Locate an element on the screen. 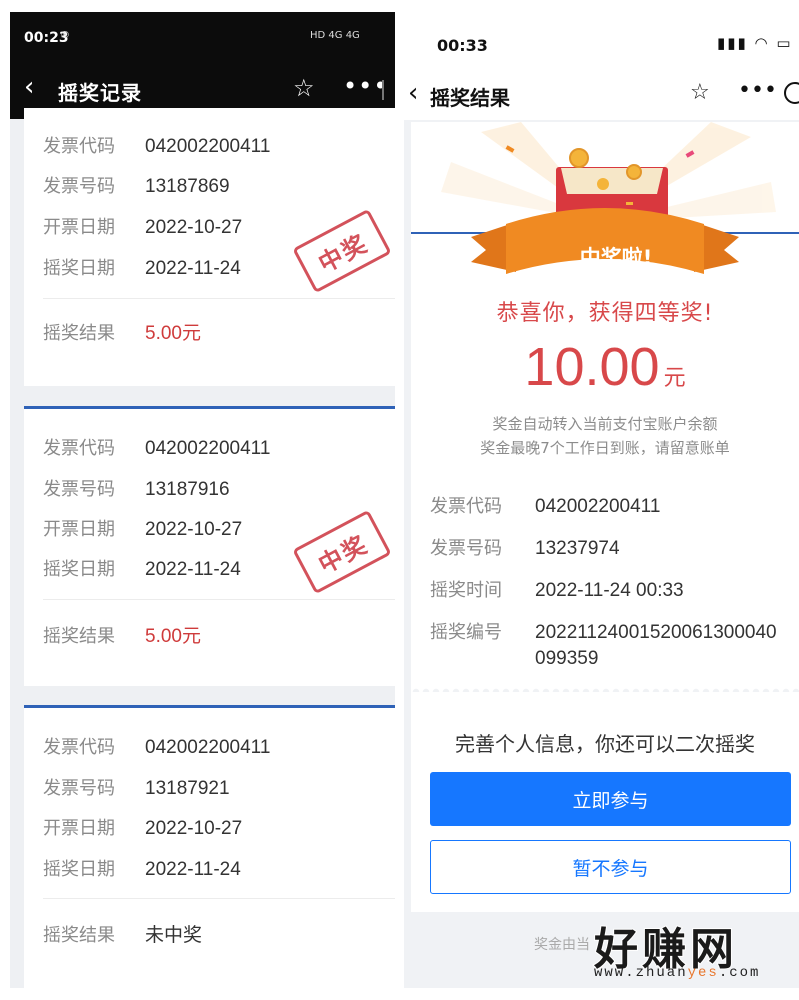 The width and height of the screenshot is (799, 1000). detail-label: 发票号码 is located at coordinates (466, 548).